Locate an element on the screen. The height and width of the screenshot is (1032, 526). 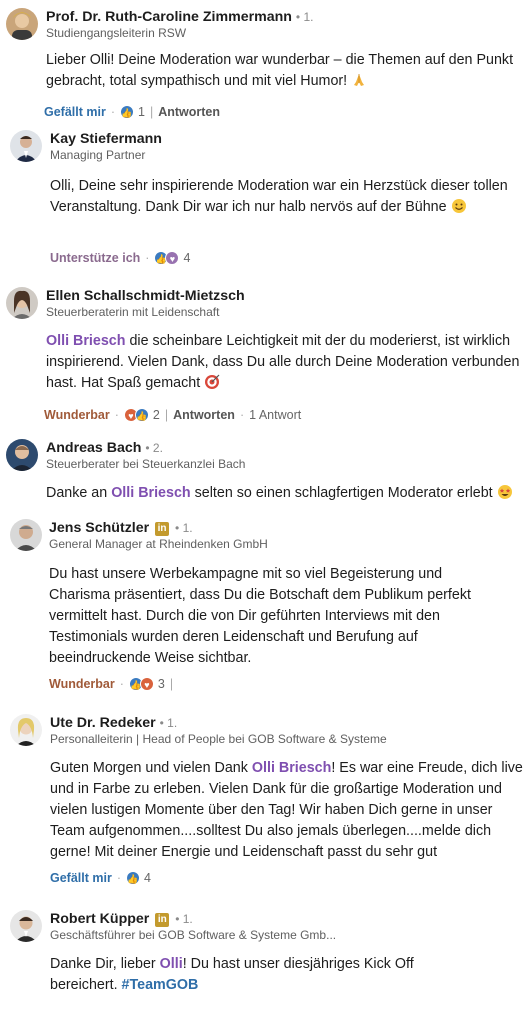
heart-icon: ♥ is located at coordinates (146, 684).